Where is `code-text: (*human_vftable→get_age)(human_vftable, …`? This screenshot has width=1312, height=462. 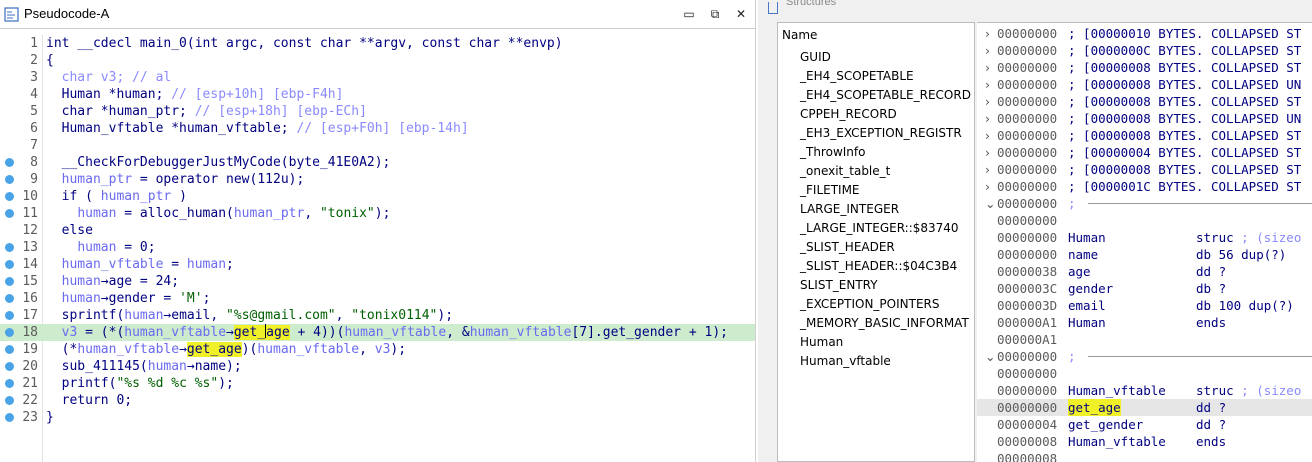
code-text: (*human_vftable→get_age)(human_vftable, … is located at coordinates (226, 349).